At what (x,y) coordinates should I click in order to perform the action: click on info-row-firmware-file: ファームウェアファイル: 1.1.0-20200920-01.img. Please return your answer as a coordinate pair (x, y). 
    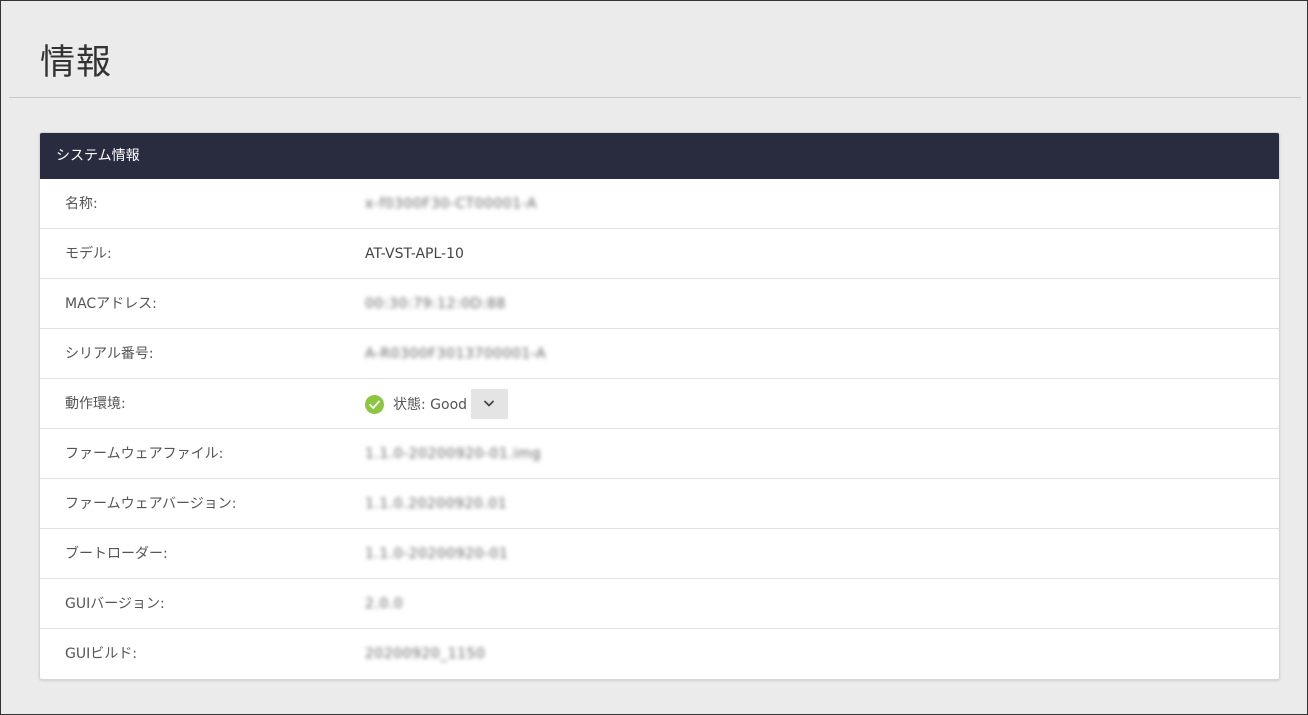
    Looking at the image, I should click on (659, 454).